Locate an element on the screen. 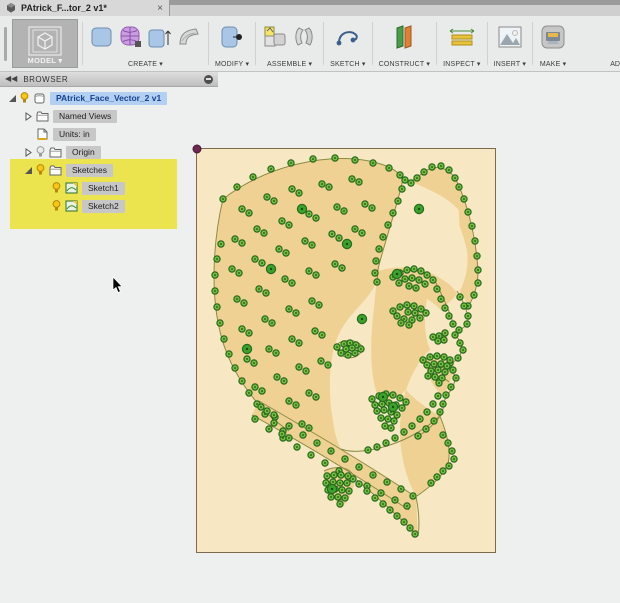 This screenshot has height=603, width=620. toolbar-group-label: CREATE ▾ is located at coordinates (145, 64).